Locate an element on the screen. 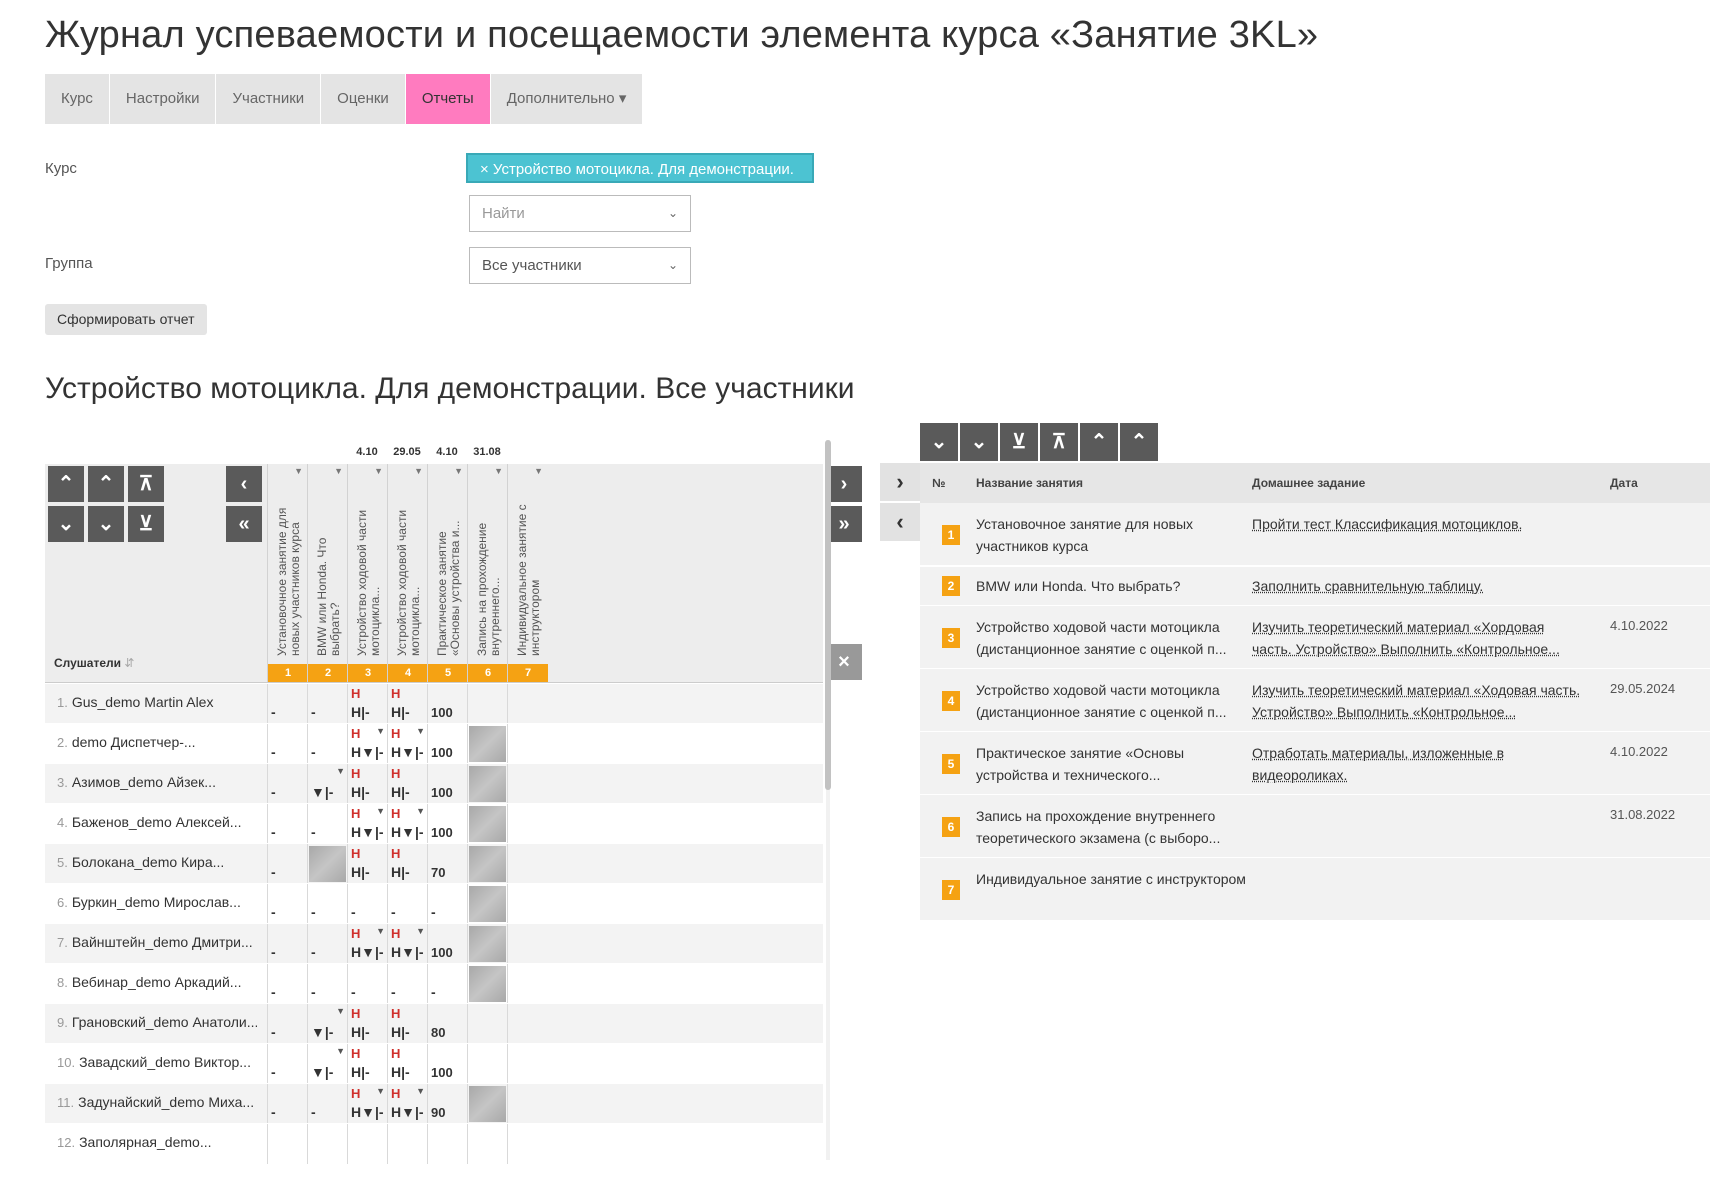 The width and height of the screenshot is (1734, 1195). page-up-button: ⌃ is located at coordinates (106, 484).